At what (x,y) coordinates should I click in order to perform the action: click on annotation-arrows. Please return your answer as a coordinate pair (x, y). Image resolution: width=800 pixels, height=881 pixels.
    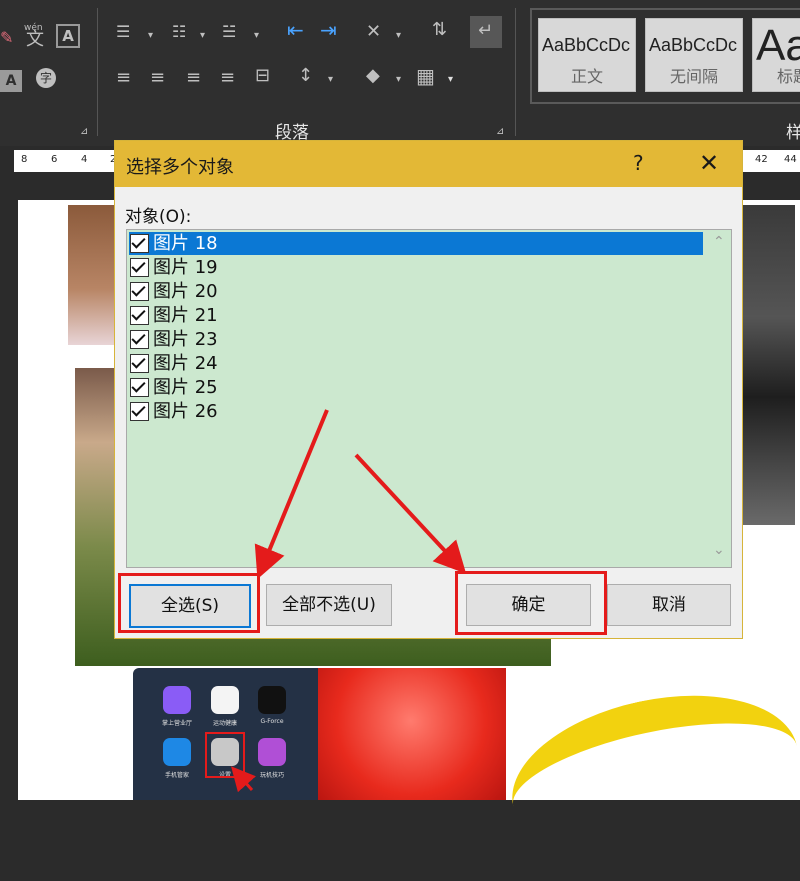
    Looking at the image, I should click on (349, 601).